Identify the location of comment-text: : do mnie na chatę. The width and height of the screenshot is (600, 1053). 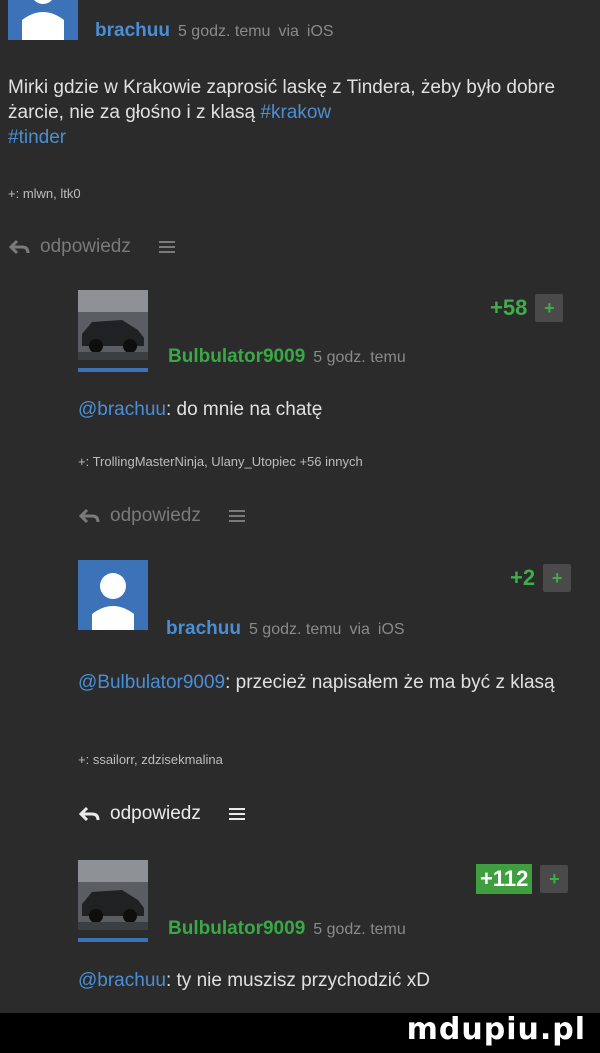
(244, 409).